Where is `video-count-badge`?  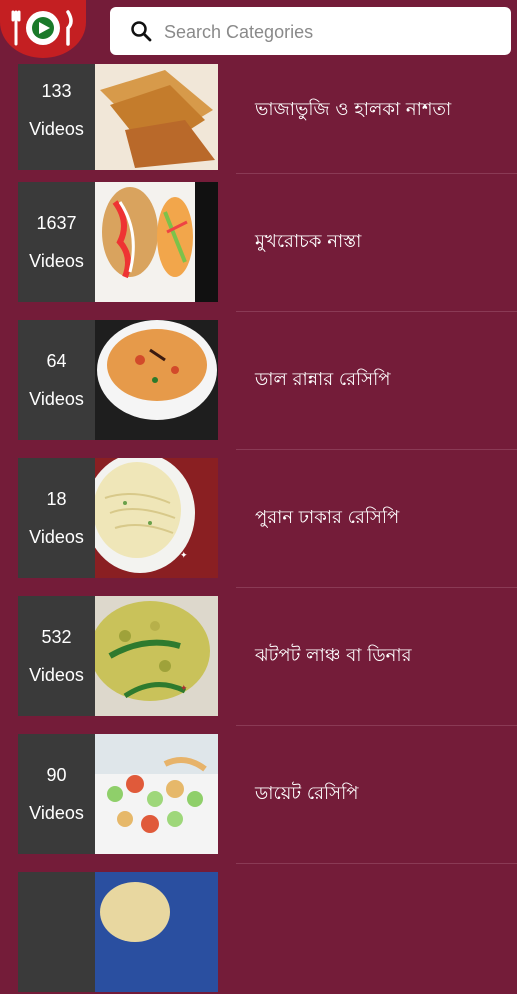
video-count-badge is located at coordinates (56, 932).